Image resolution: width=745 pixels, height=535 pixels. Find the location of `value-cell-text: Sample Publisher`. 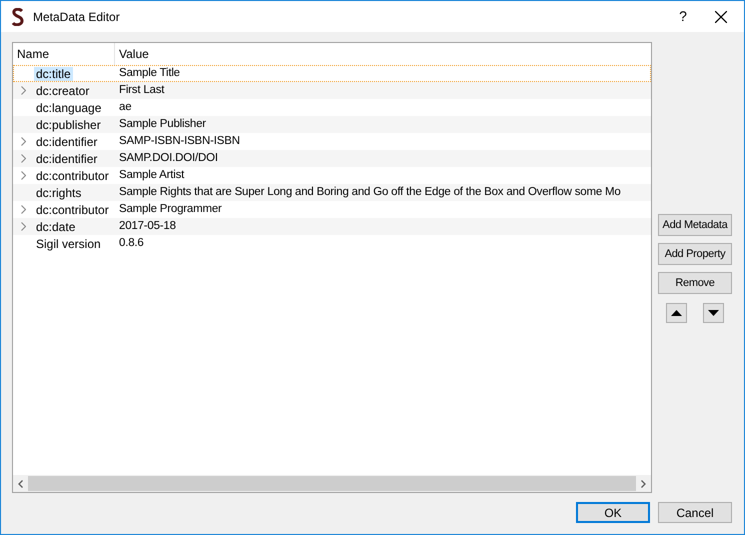

value-cell-text: Sample Publisher is located at coordinates (162, 124).